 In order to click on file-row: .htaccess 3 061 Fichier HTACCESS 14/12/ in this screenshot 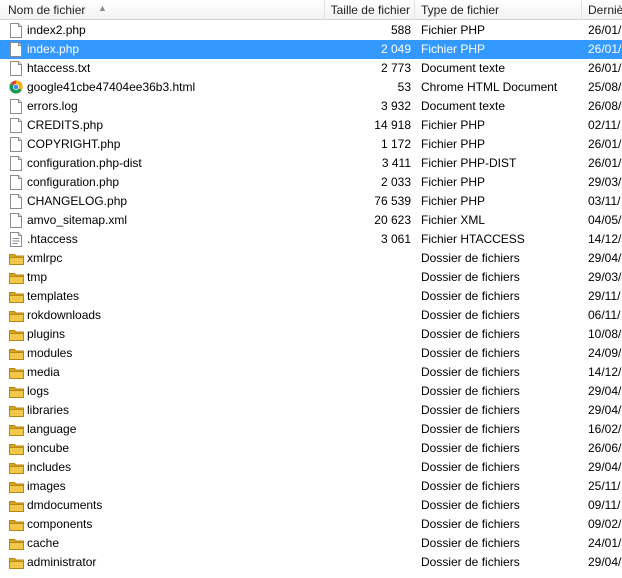, I will do `click(311, 239)`.